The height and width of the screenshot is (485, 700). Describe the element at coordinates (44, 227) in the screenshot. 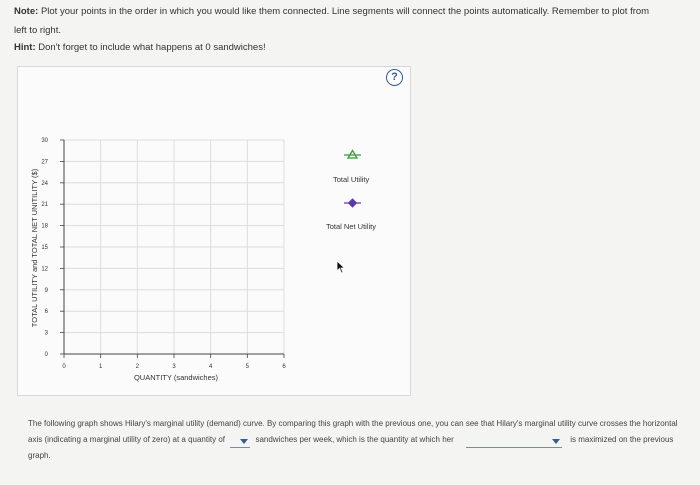

I see `y-tick-label: 18` at that location.